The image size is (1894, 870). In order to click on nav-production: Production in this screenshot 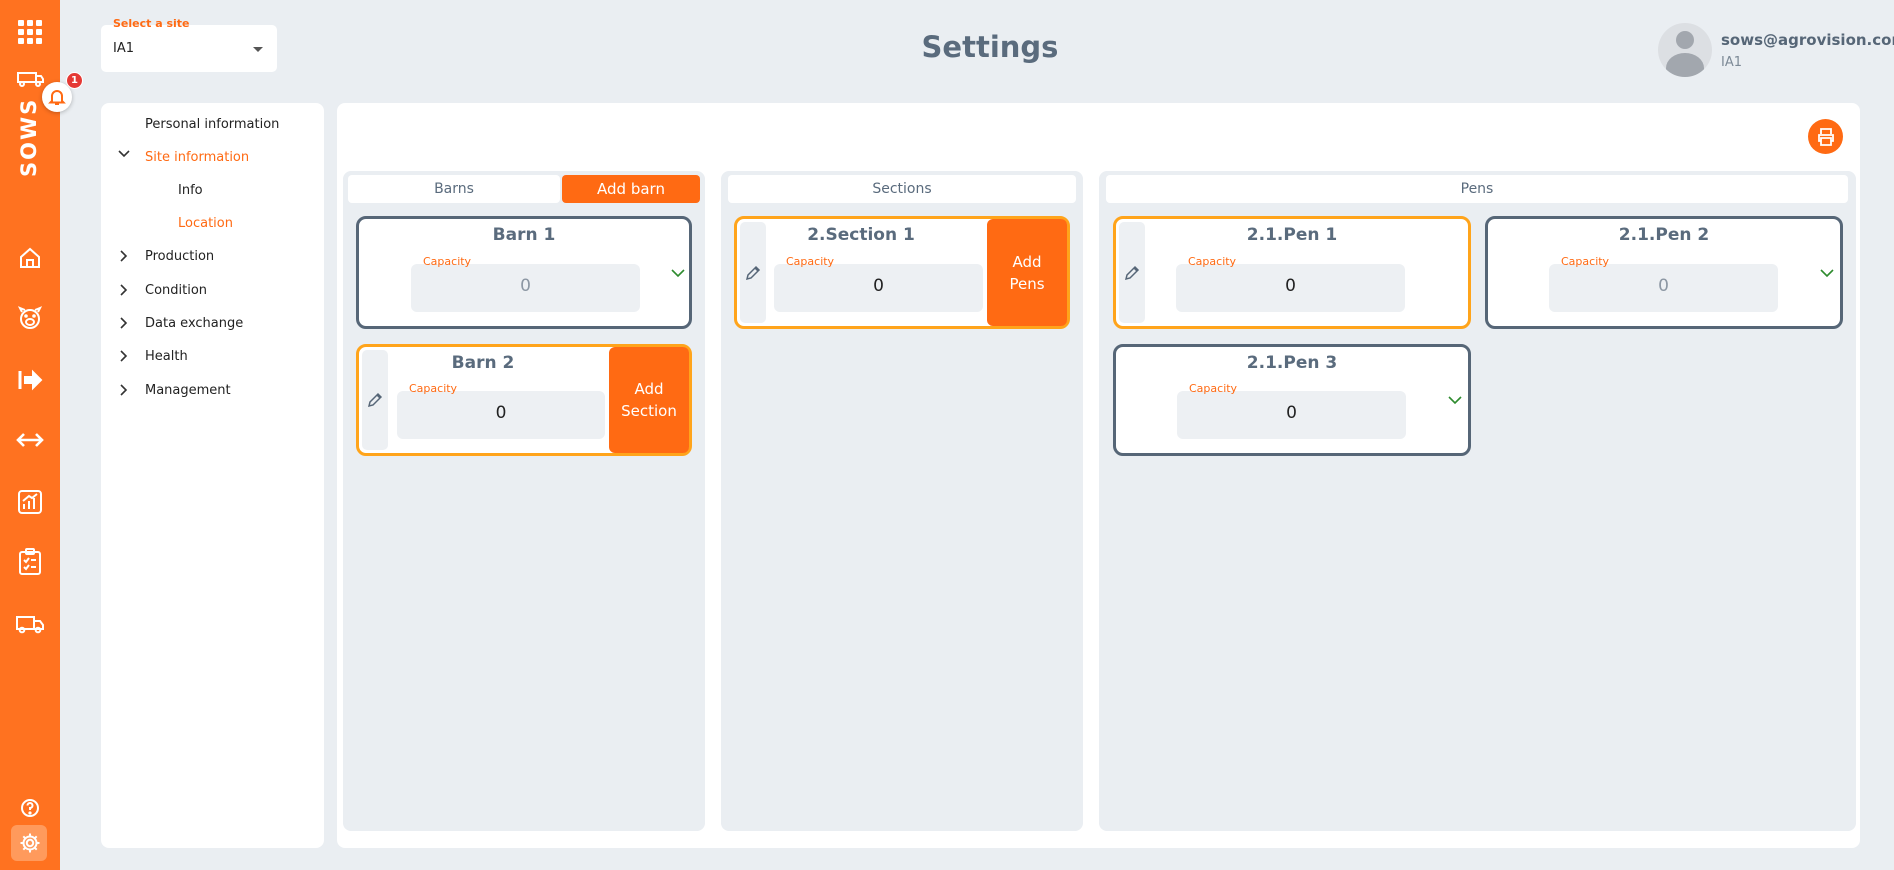, I will do `click(179, 256)`.